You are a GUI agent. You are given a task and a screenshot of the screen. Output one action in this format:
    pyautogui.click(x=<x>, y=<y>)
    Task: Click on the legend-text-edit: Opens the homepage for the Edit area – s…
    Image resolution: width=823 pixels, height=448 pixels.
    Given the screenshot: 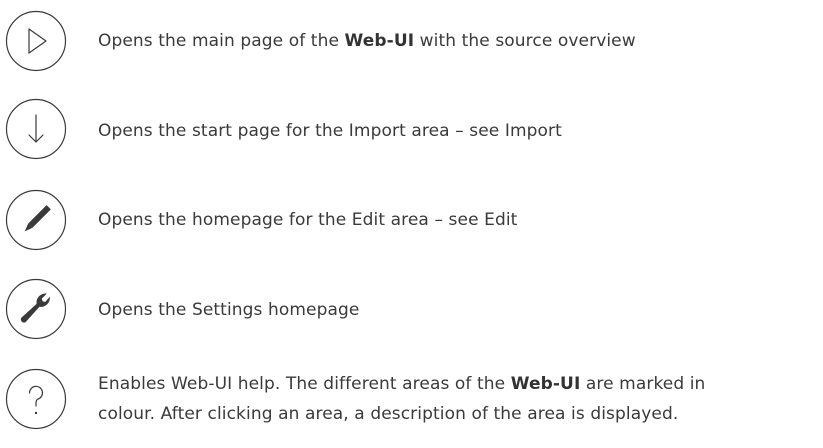 What is the action you would take?
    pyautogui.click(x=308, y=220)
    